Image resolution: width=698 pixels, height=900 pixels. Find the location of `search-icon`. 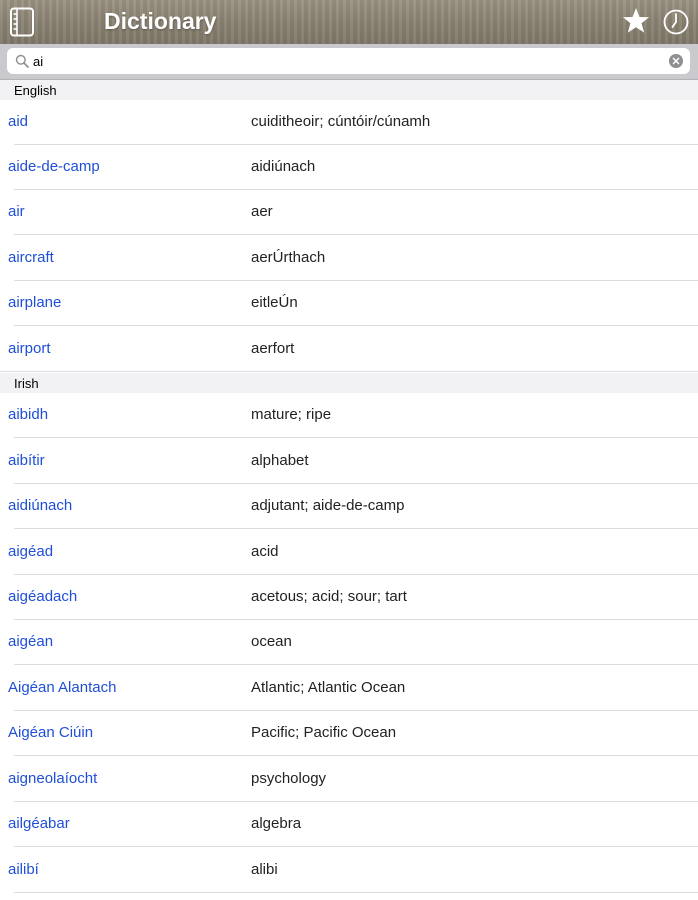

search-icon is located at coordinates (22, 61).